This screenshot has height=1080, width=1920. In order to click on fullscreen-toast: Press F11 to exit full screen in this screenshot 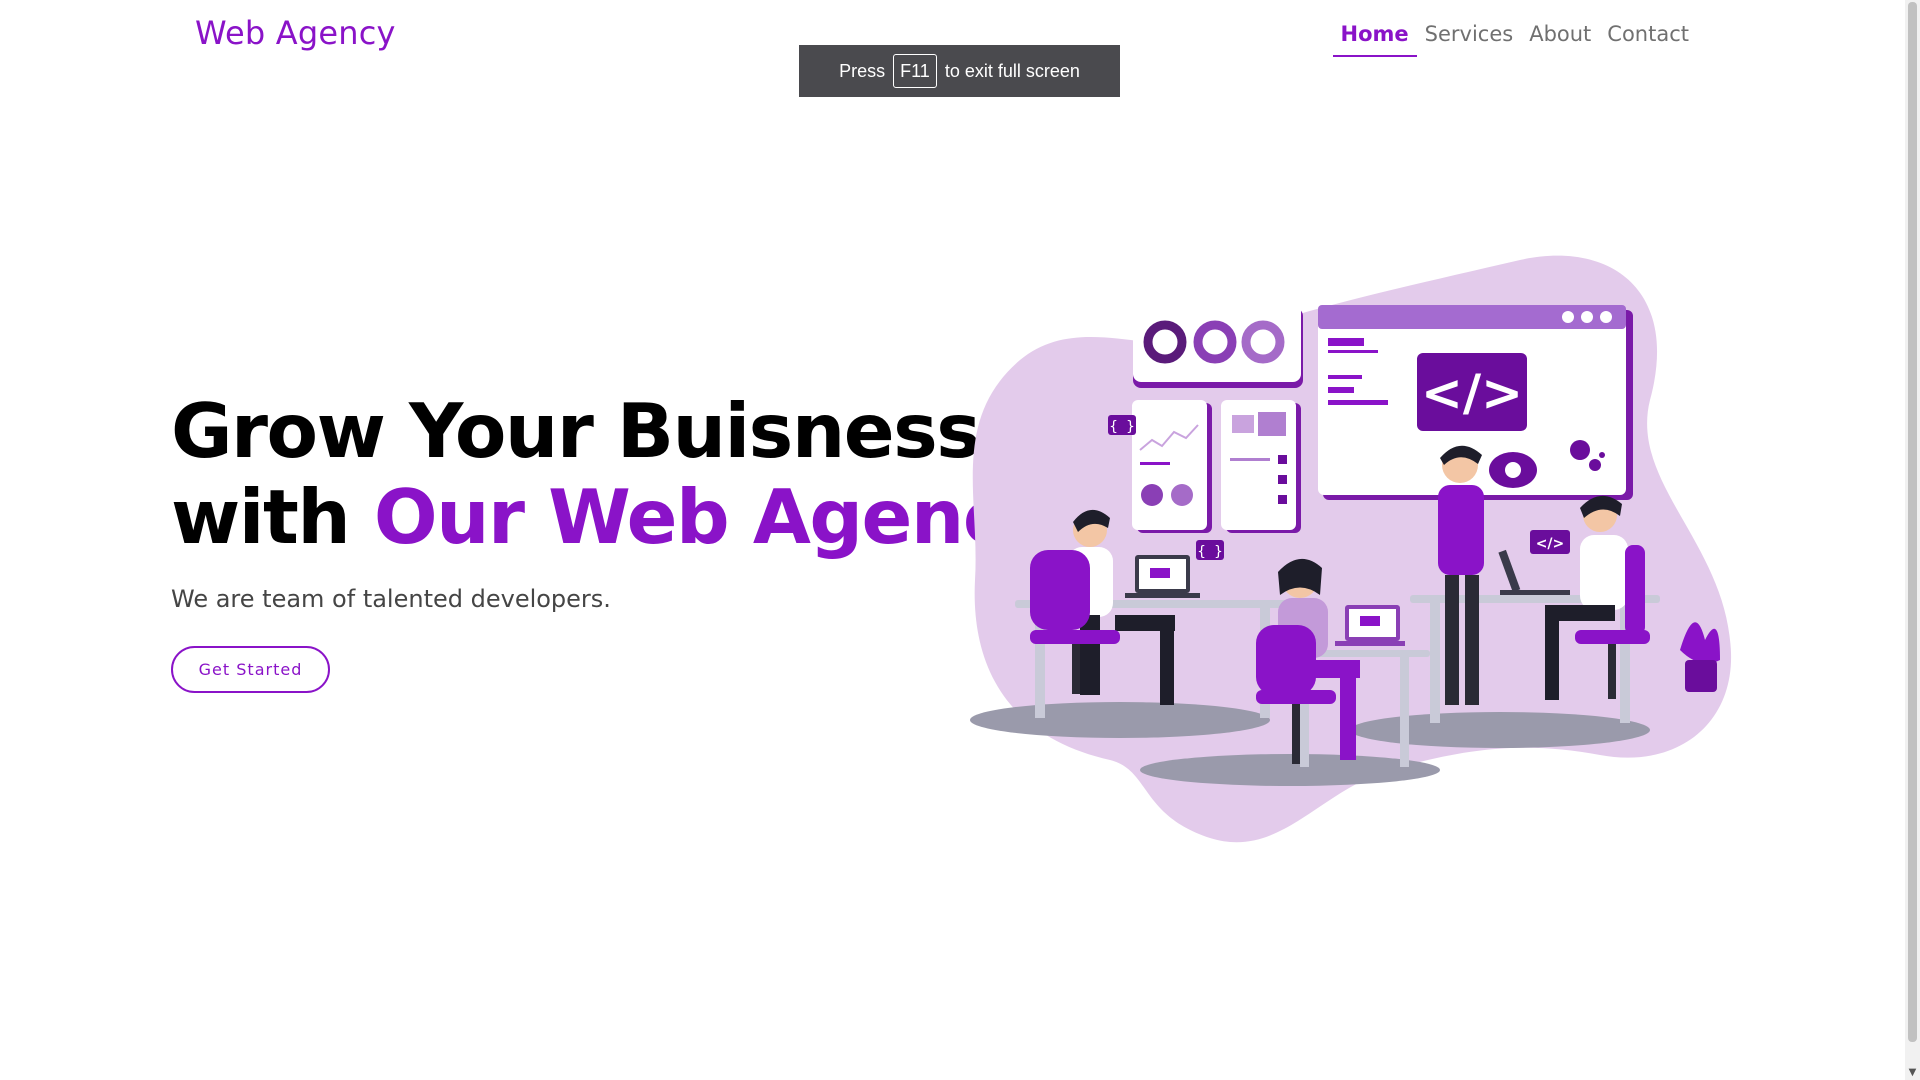, I will do `click(959, 71)`.